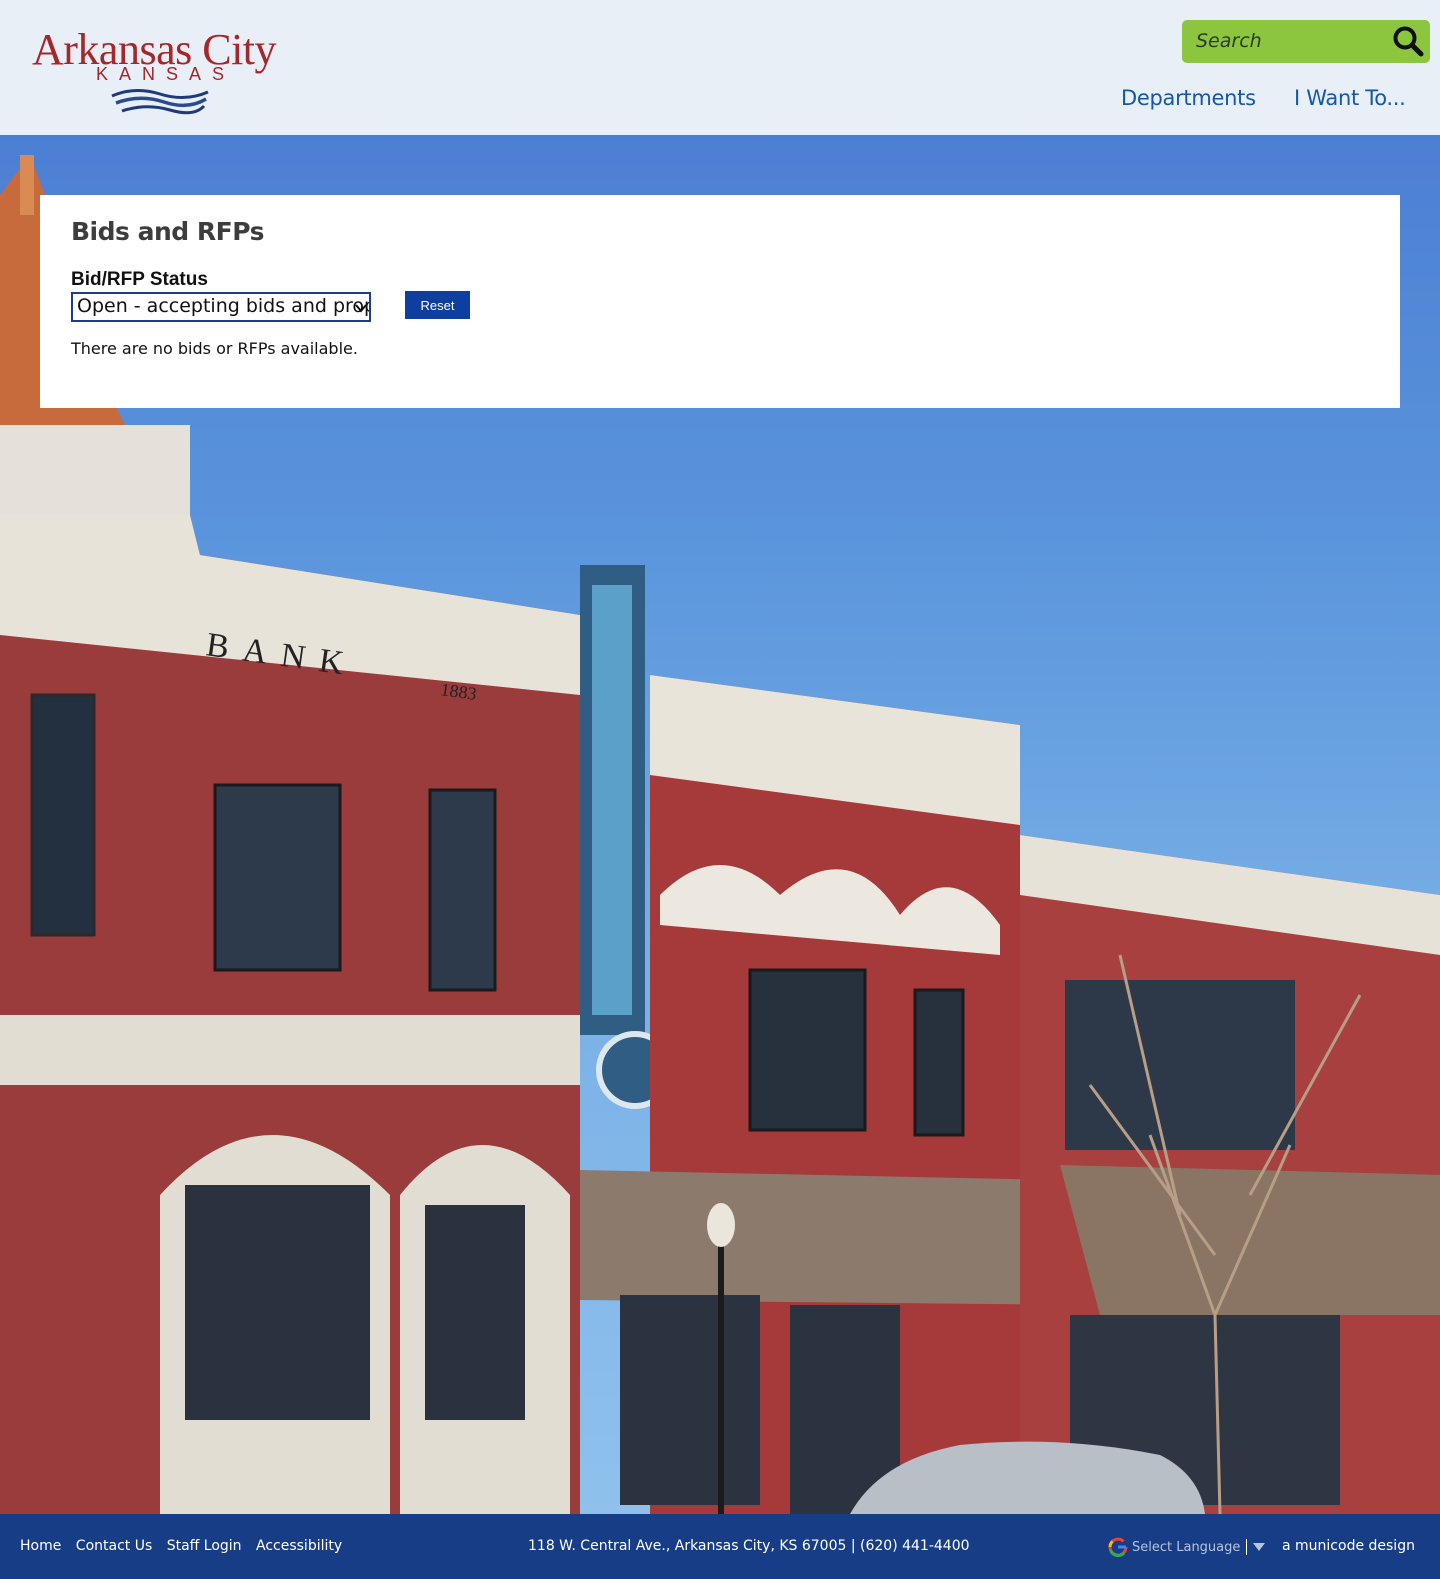 The width and height of the screenshot is (1440, 1579). I want to click on search-icon, so click(1408, 41).